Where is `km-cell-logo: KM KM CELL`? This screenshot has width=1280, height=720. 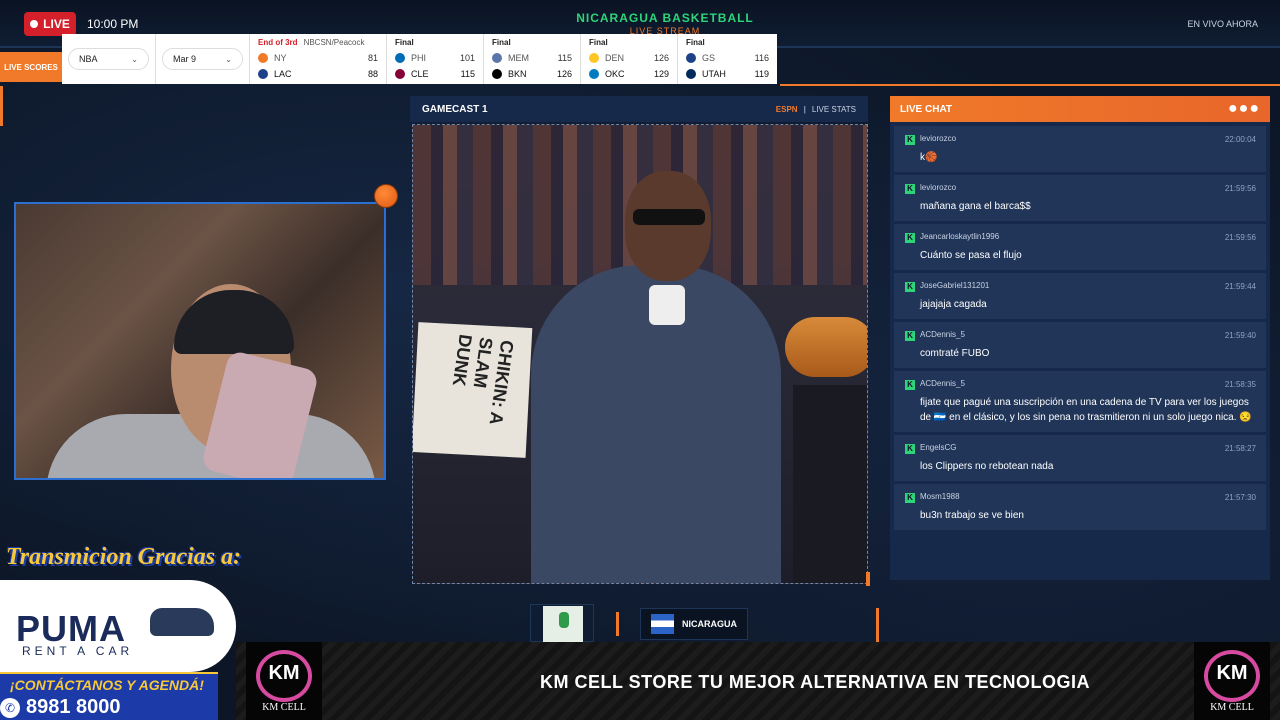 km-cell-logo: KM KM CELL is located at coordinates (1232, 681).